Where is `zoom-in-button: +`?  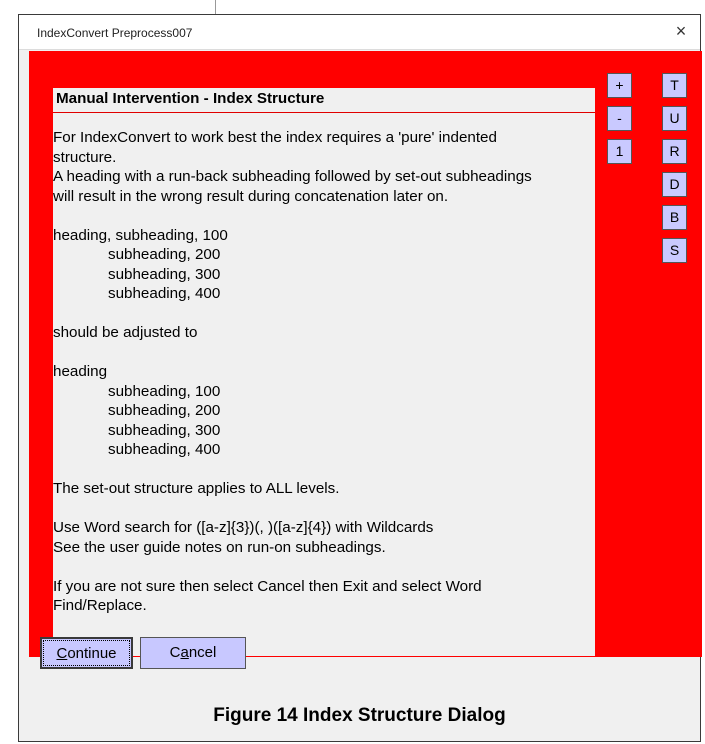
zoom-in-button: + is located at coordinates (619, 85).